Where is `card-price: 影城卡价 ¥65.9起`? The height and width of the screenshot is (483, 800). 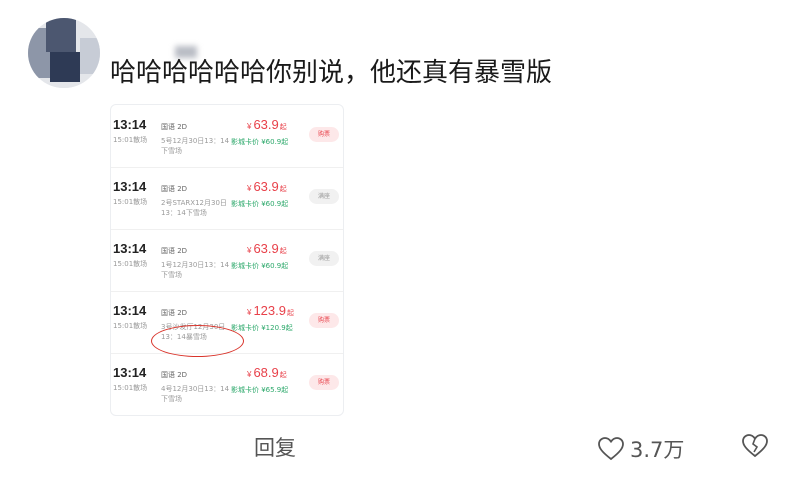
card-price: 影城卡价 ¥65.9起 is located at coordinates (260, 390).